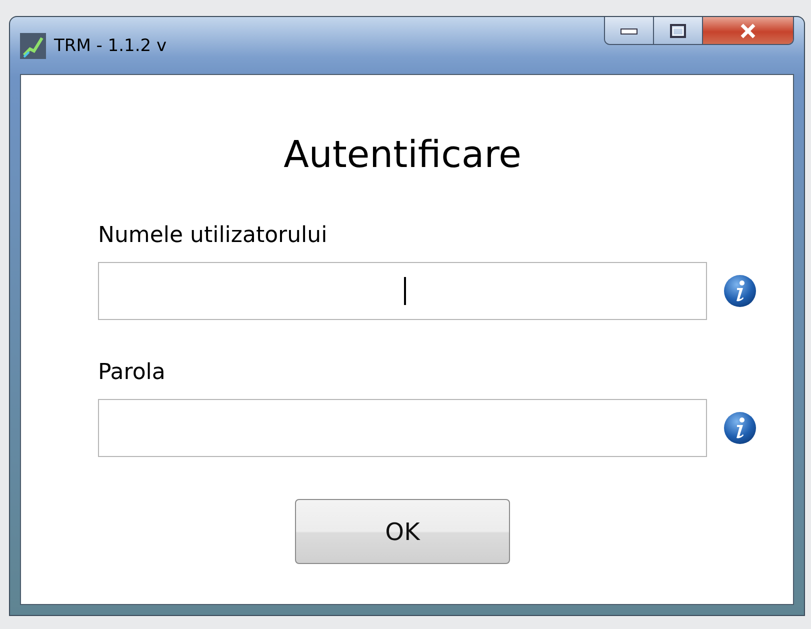 The height and width of the screenshot is (629, 811). Describe the element at coordinates (33, 45) in the screenshot. I see `app-icon` at that location.